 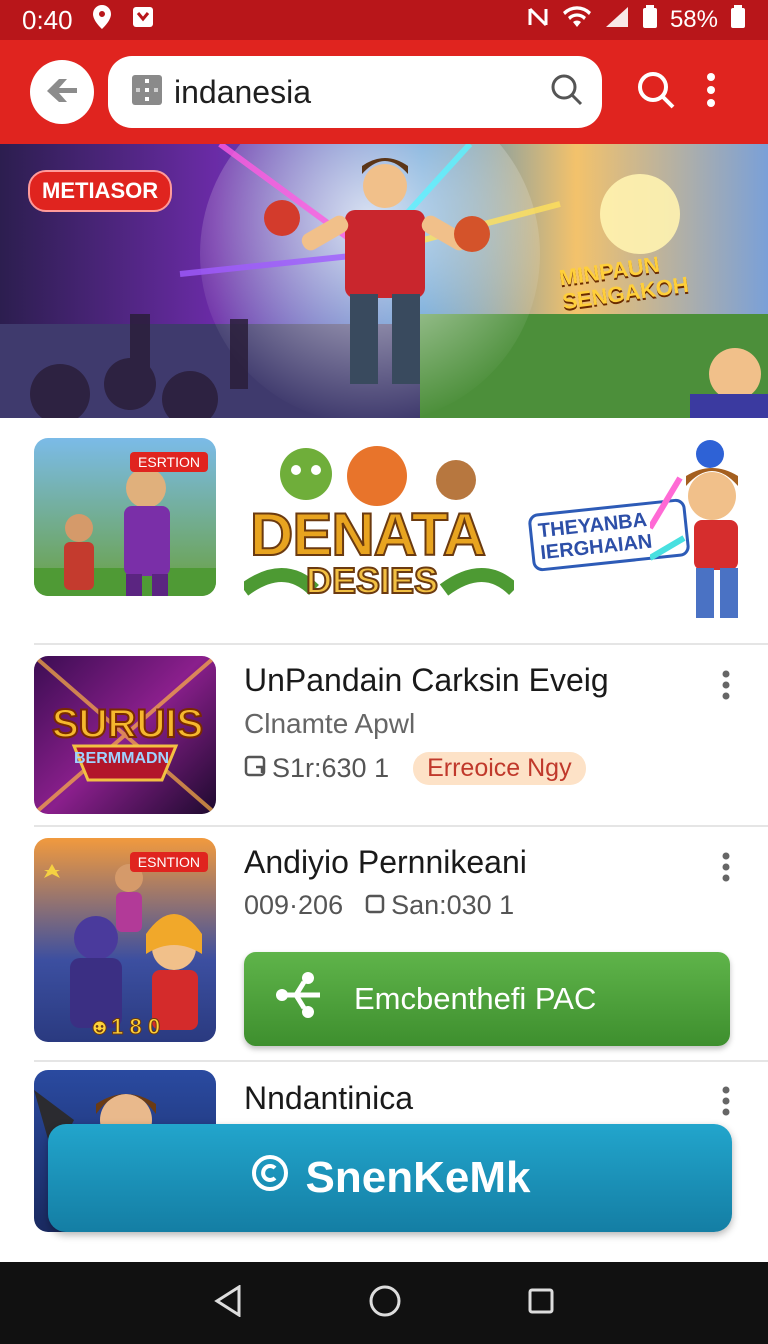 What do you see at coordinates (538, 20) in the screenshot?
I see `nfc-icon` at bounding box center [538, 20].